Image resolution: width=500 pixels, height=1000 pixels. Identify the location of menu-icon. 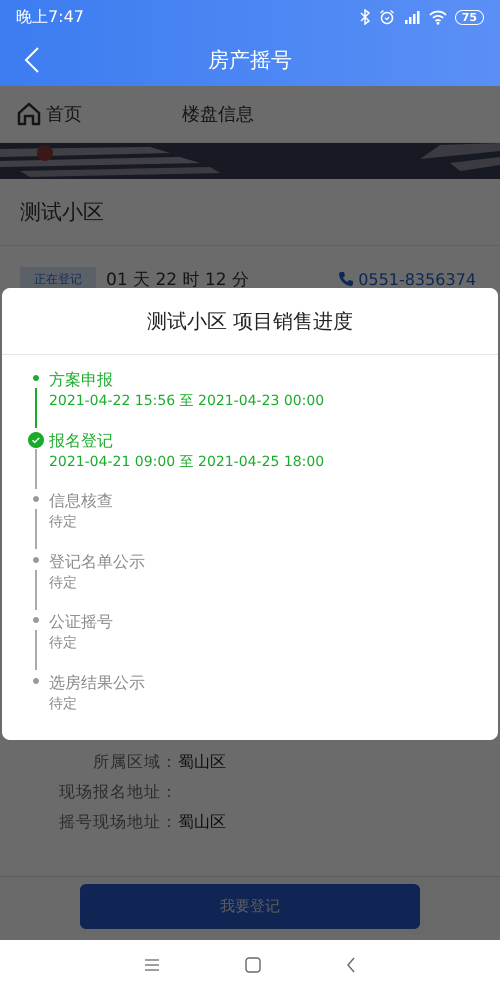
(152, 965).